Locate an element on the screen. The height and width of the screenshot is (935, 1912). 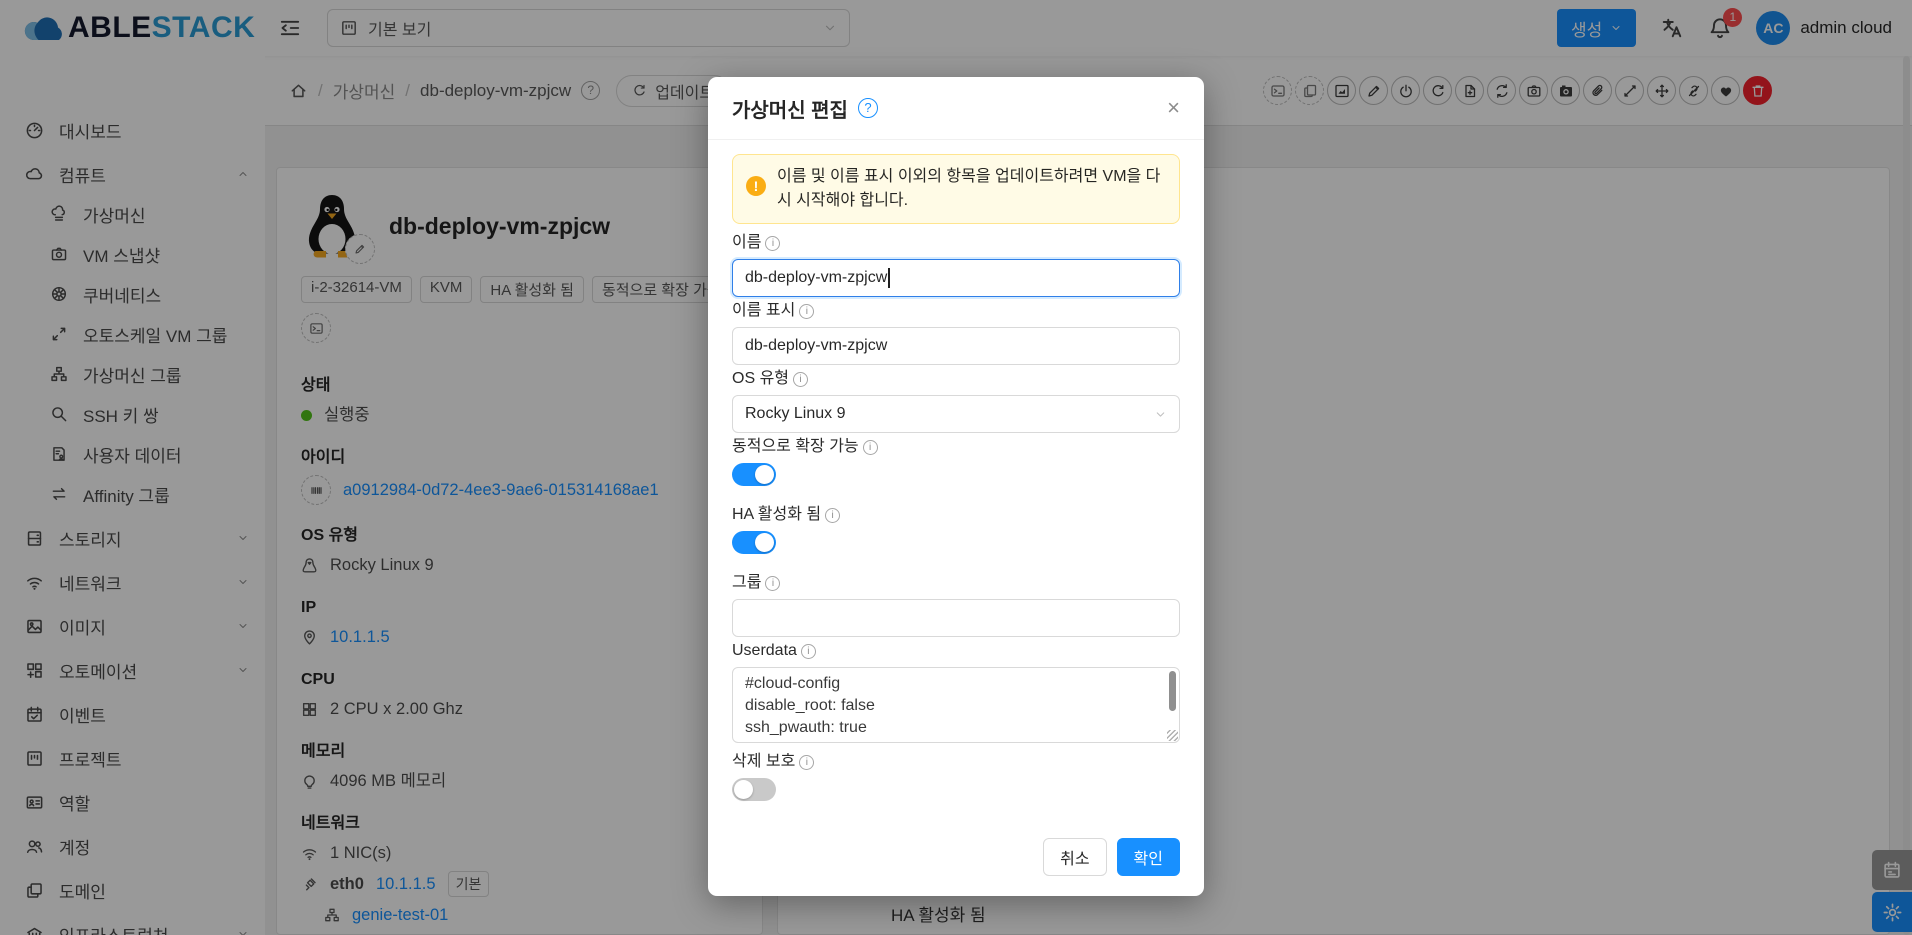
display-name-input is located at coordinates (956, 346).